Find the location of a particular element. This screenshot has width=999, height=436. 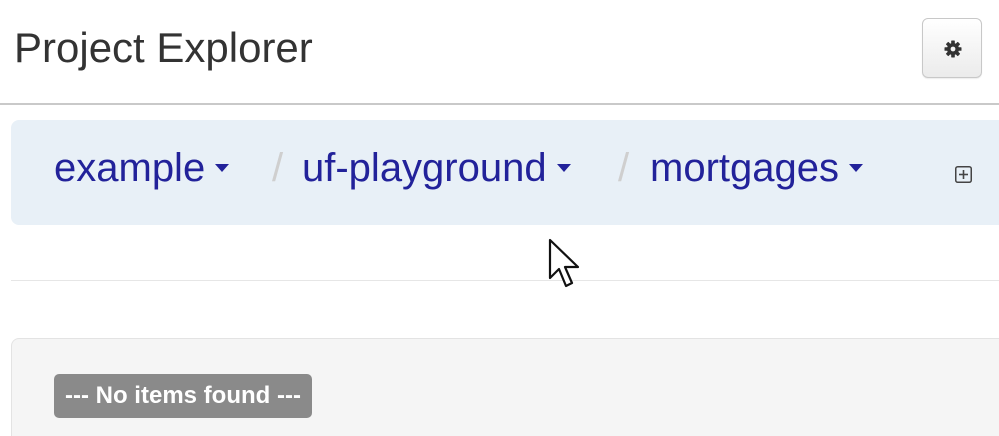

breadcrumb-item-project: mortgages is located at coordinates (756, 168).